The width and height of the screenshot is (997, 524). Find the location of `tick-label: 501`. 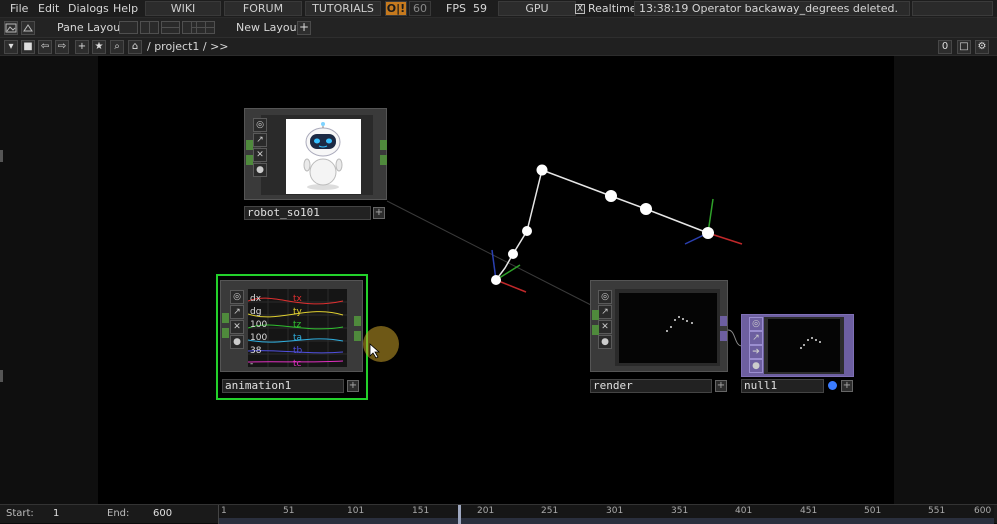

tick-label: 501 is located at coordinates (873, 511).